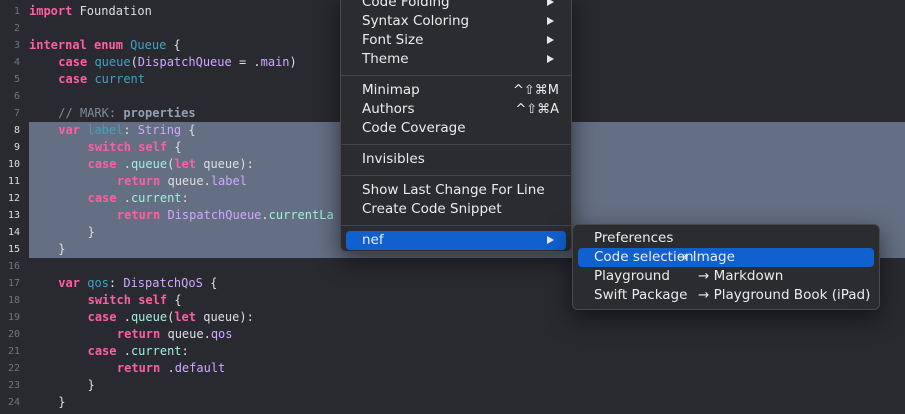 Image resolution: width=905 pixels, height=414 pixels. I want to click on menu-item-label: Create Code Snippet, so click(432, 209).